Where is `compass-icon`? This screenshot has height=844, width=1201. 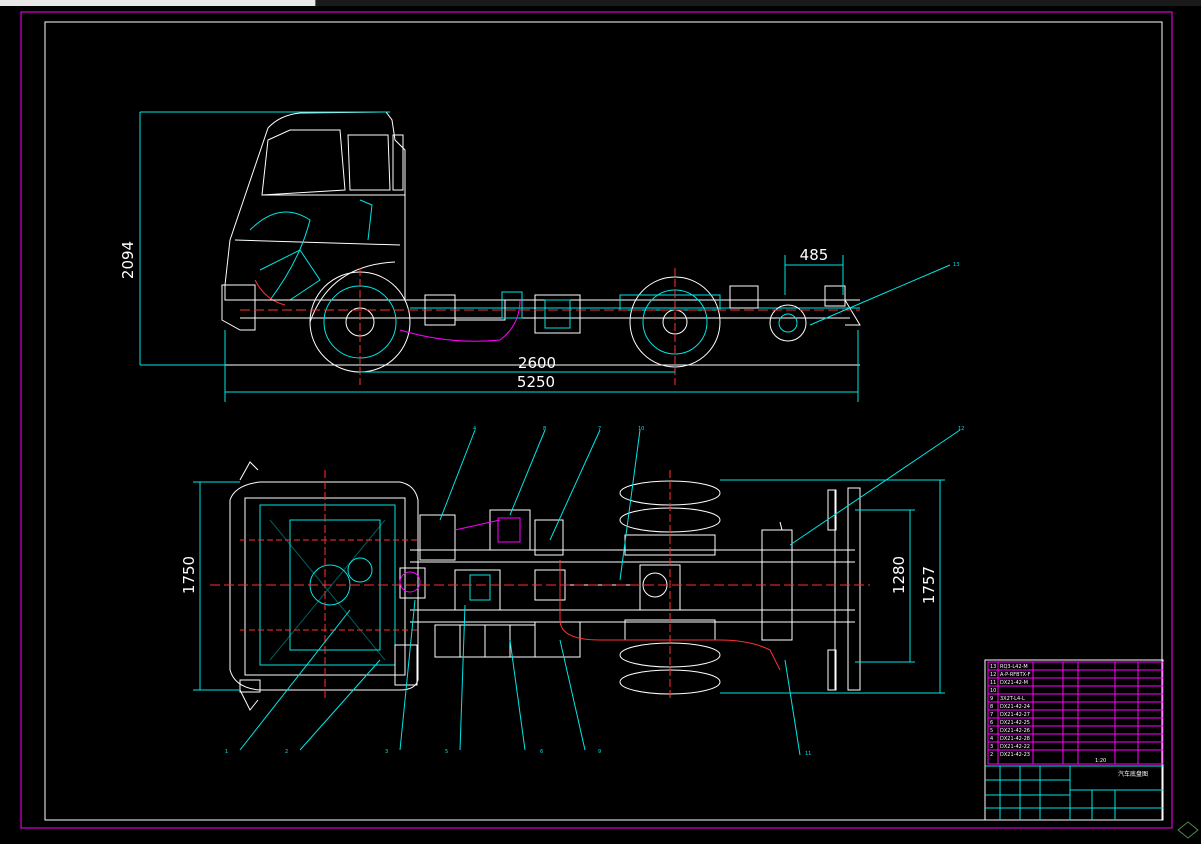 compass-icon is located at coordinates (1188, 830).